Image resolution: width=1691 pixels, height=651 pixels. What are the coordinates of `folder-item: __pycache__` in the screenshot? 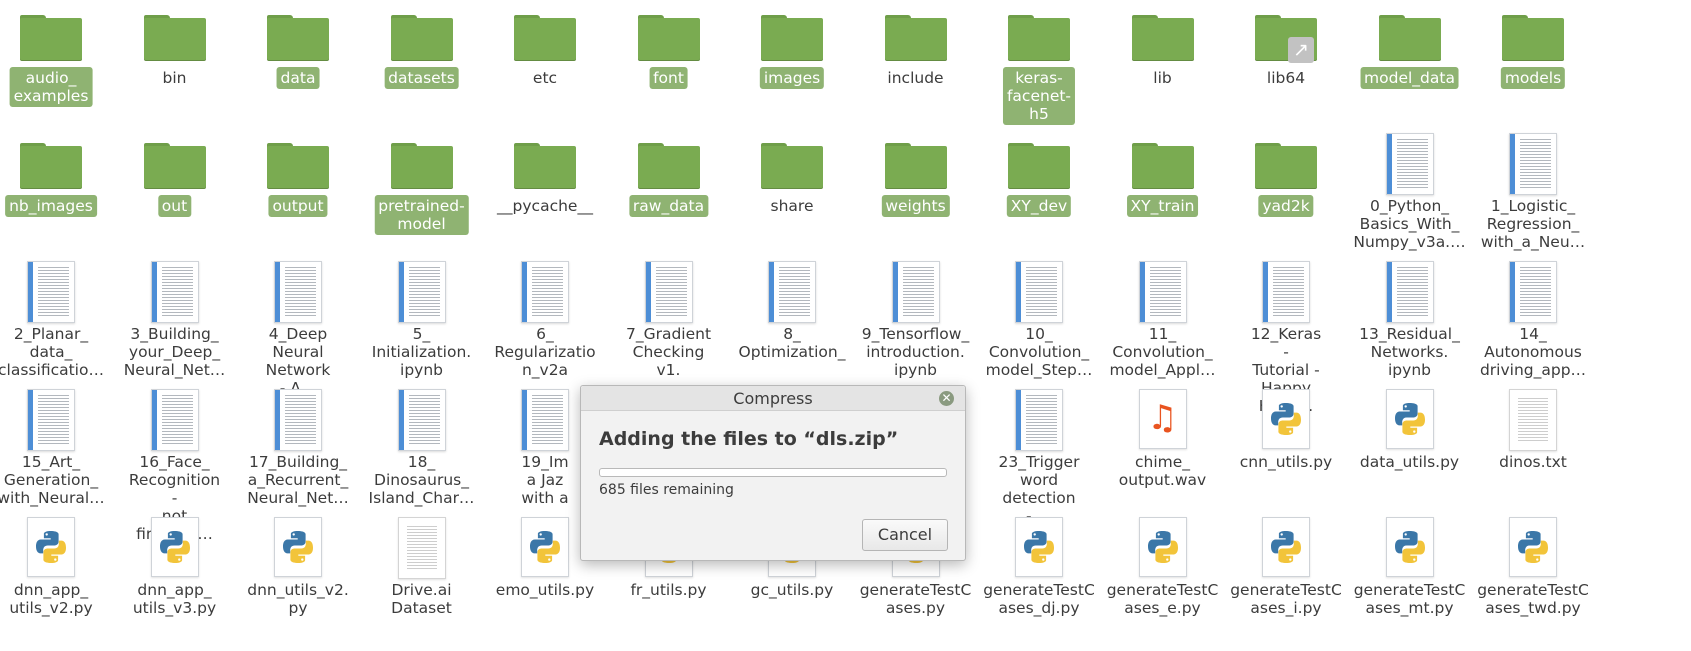 It's located at (545, 200).